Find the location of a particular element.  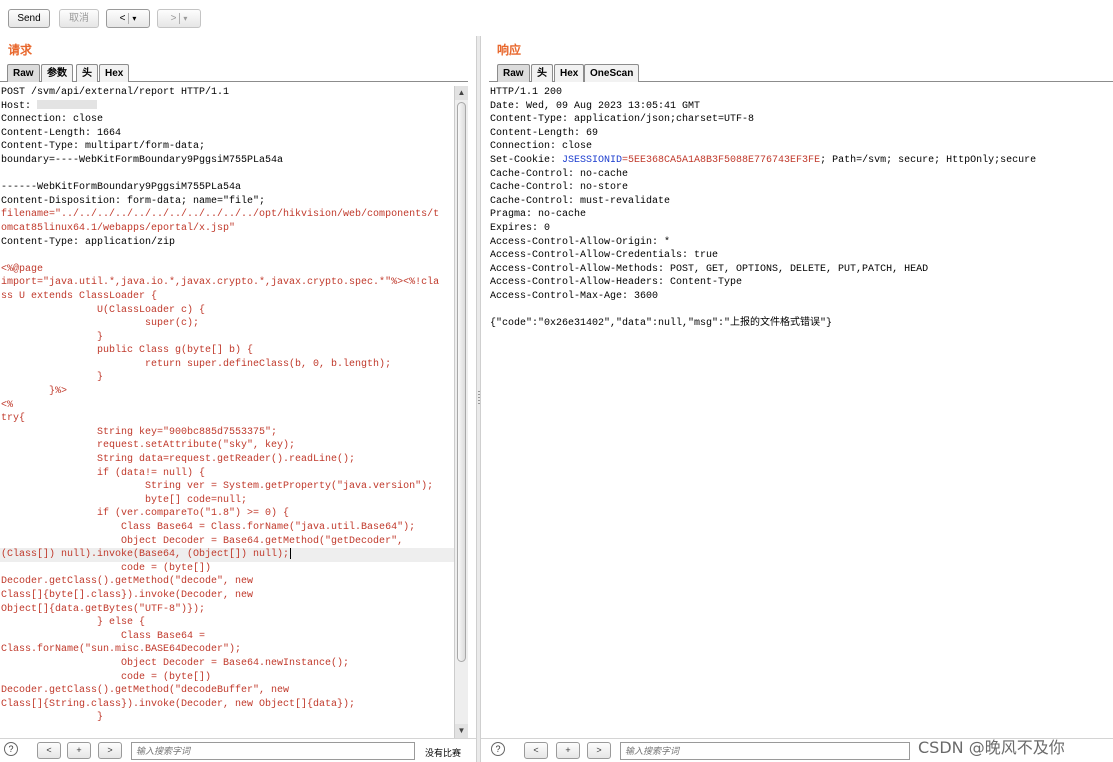

code-line: U(ClassLoader c) { is located at coordinates (103, 310).